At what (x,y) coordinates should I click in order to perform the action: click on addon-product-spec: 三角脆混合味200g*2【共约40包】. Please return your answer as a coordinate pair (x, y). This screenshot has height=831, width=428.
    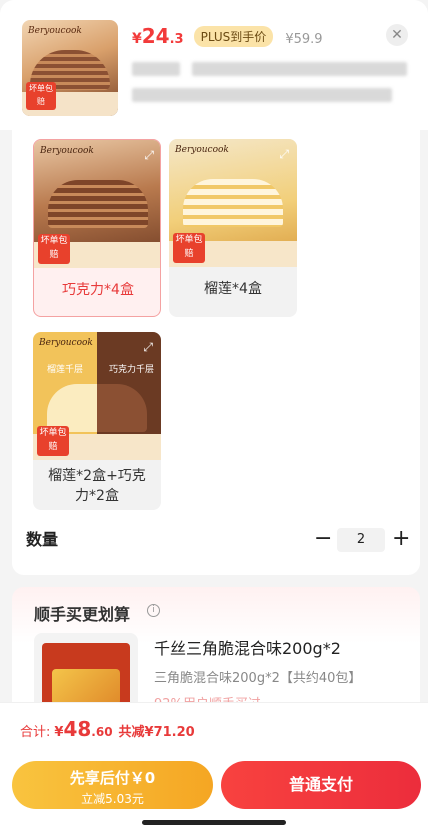
    Looking at the image, I should click on (258, 678).